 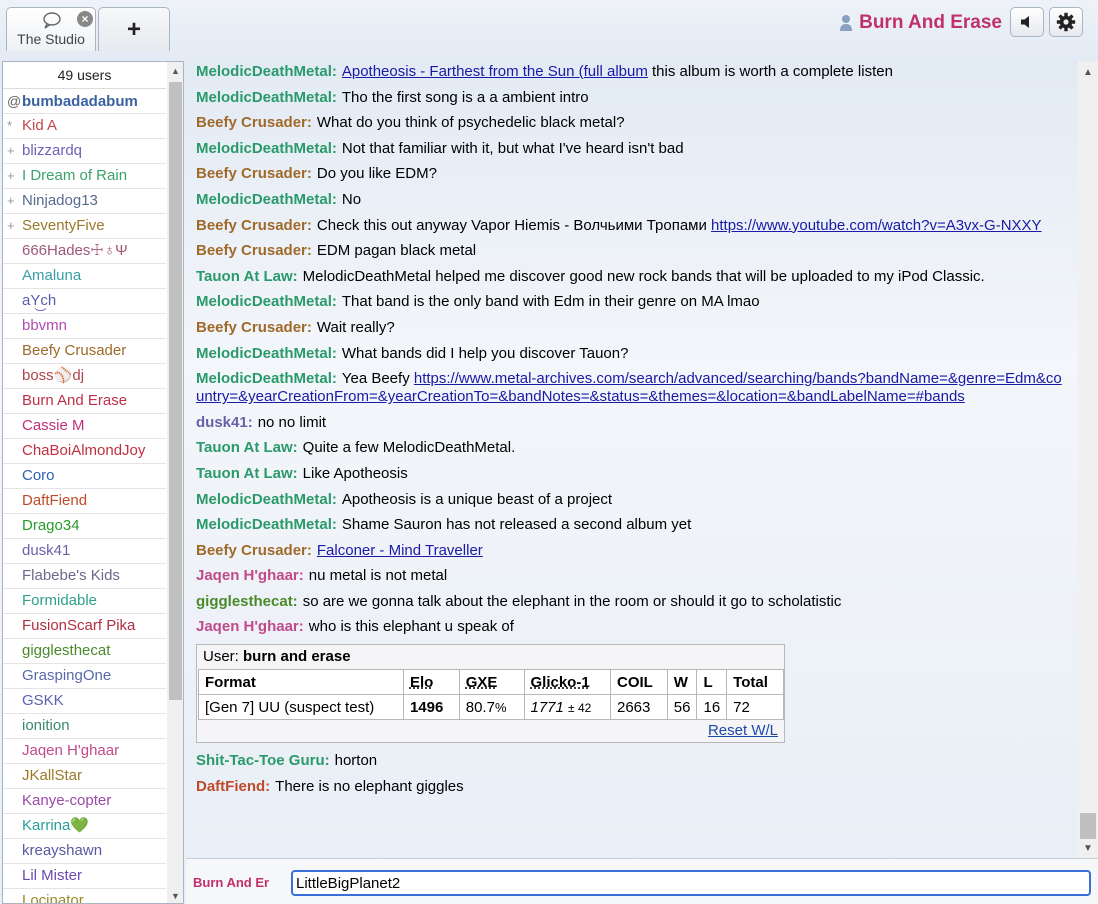 I want to click on userlist-item: * Kid A, so click(x=84, y=126).